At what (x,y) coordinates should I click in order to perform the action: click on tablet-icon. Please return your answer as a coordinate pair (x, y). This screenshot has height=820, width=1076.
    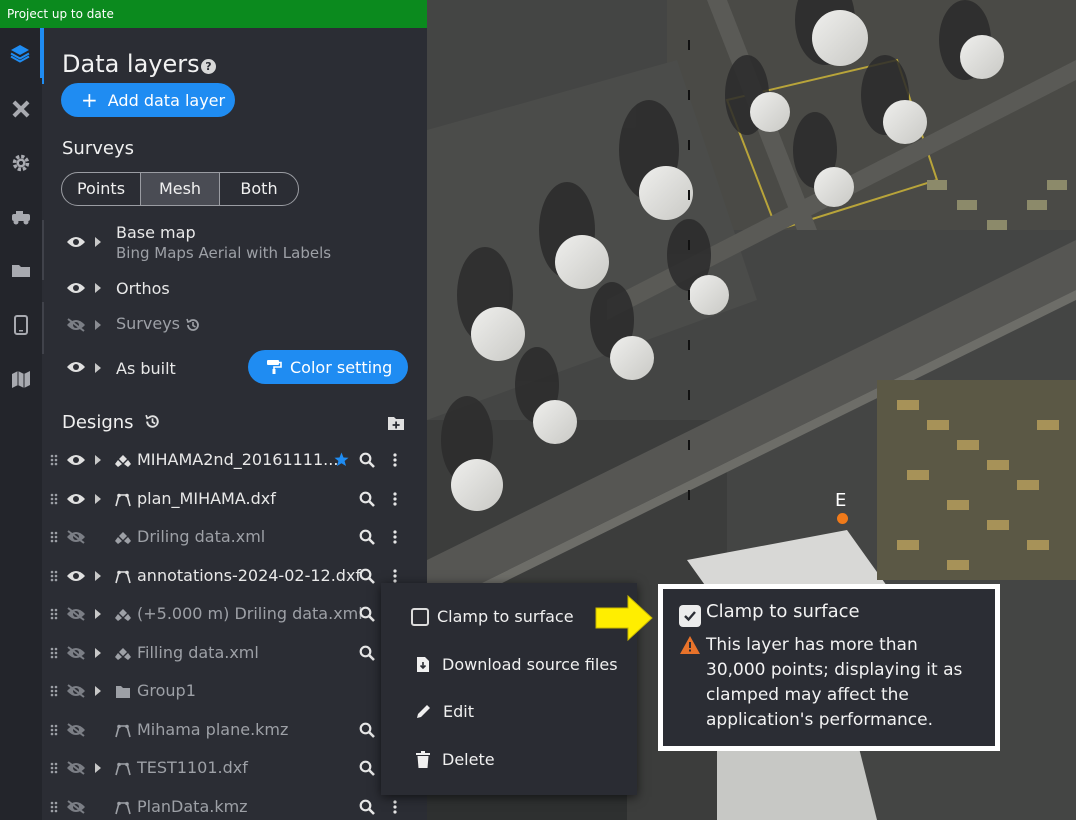
    Looking at the image, I should click on (21, 325).